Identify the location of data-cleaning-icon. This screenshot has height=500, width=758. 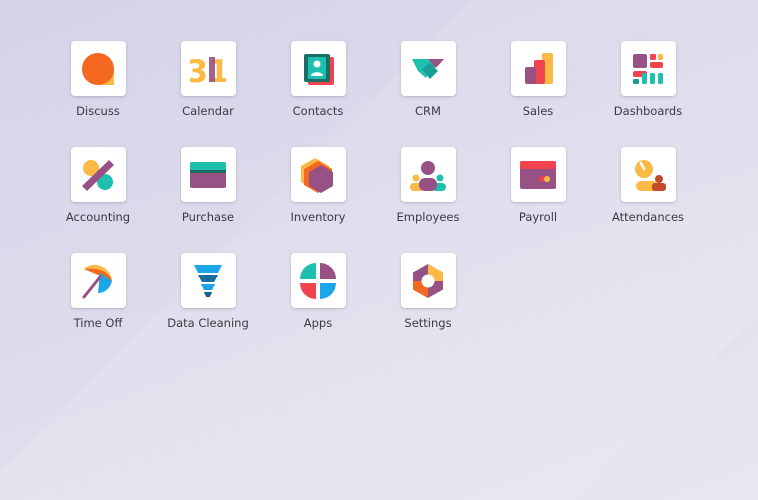
(208, 280).